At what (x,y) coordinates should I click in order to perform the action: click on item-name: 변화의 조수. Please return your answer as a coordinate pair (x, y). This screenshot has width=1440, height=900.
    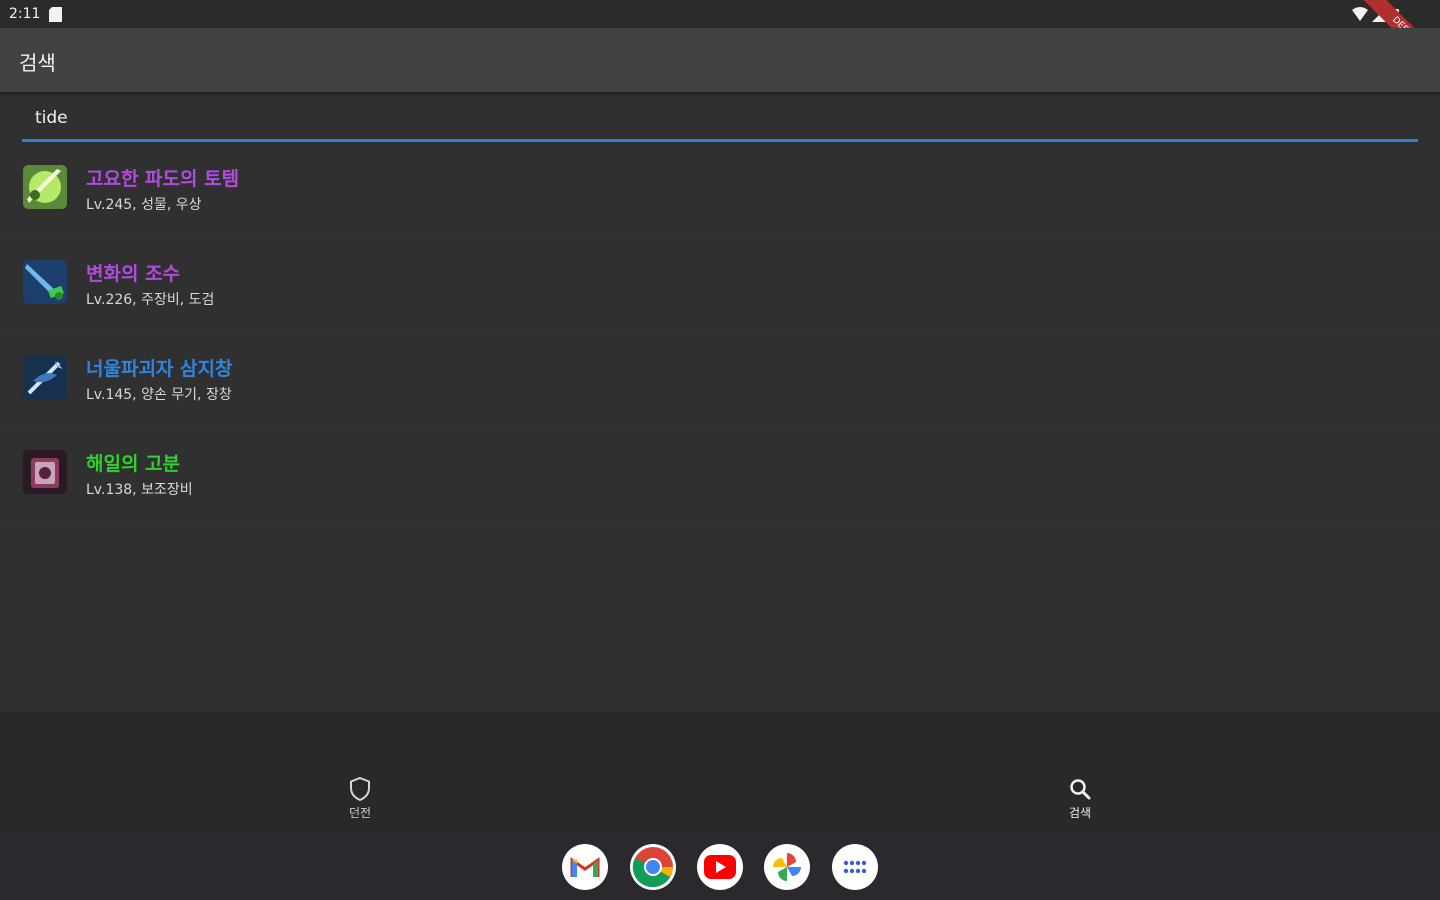
    Looking at the image, I should click on (133, 274).